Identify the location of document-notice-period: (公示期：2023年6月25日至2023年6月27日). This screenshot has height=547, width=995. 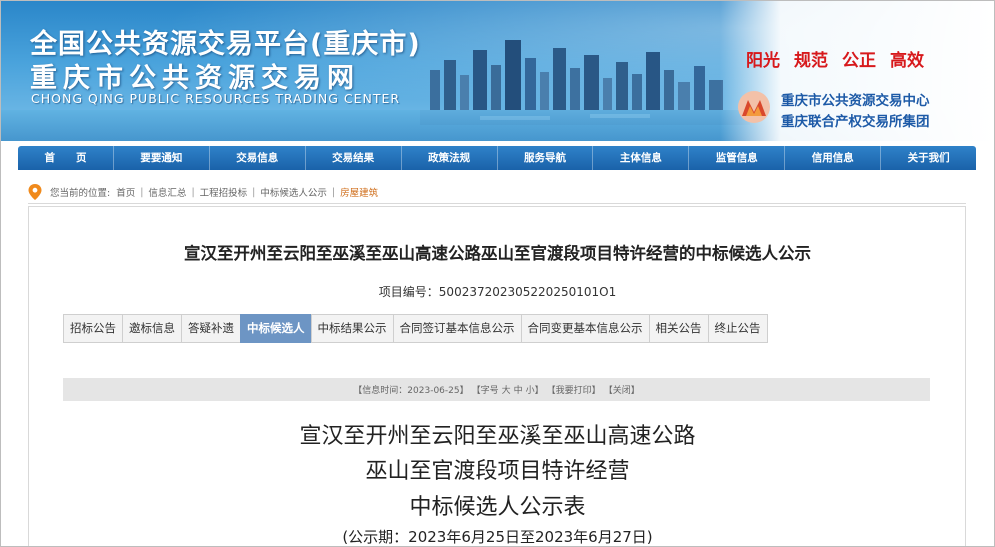
(497, 537).